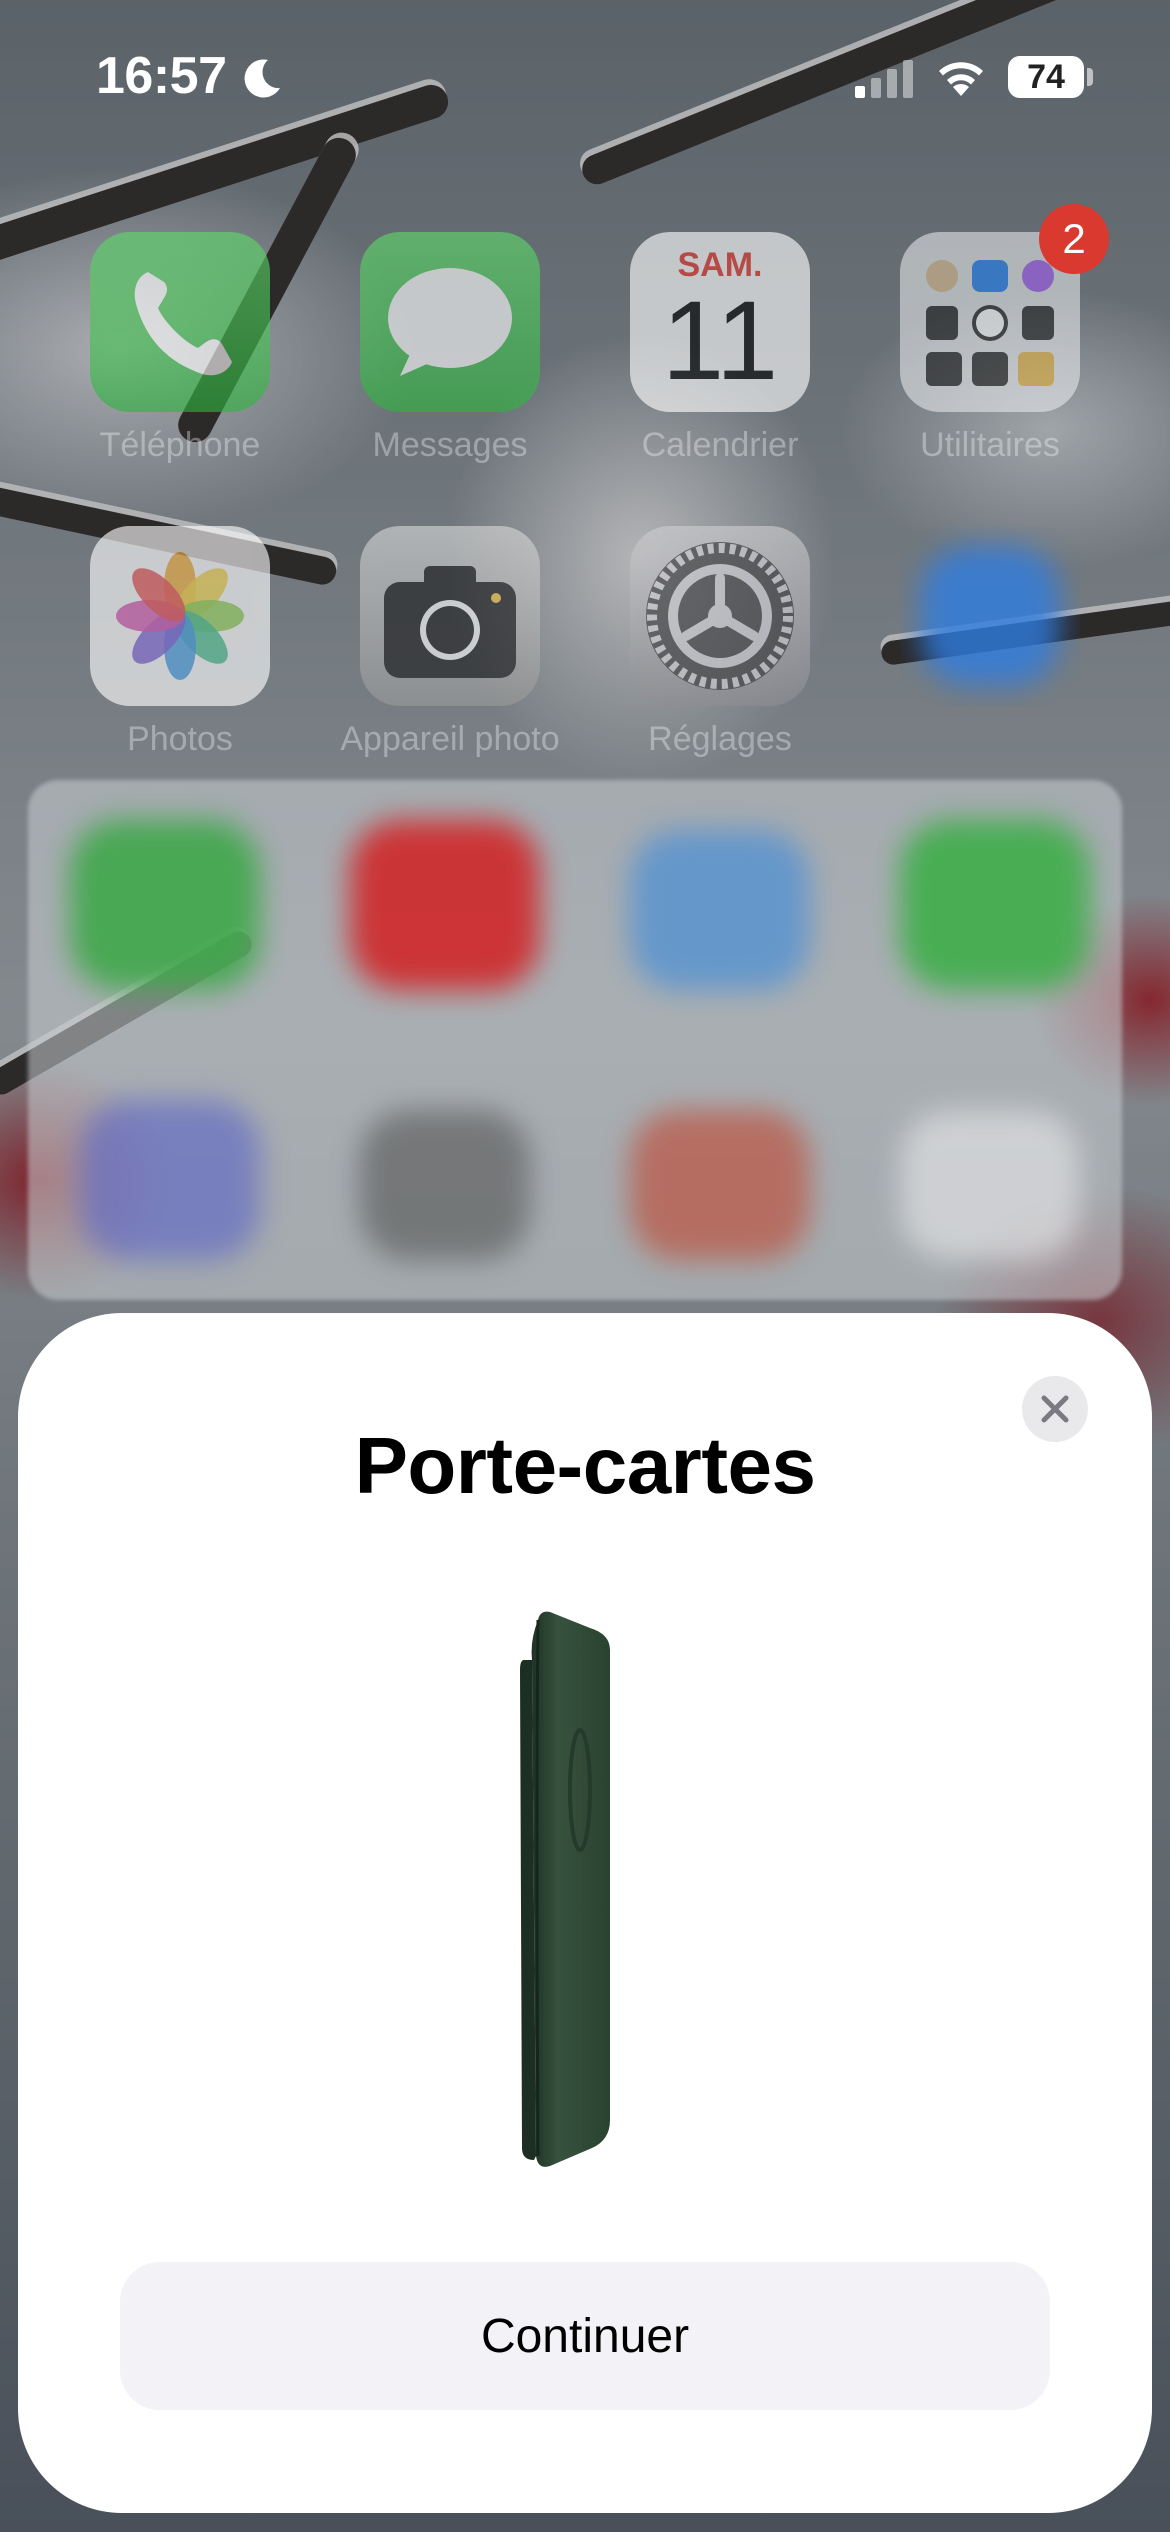 The height and width of the screenshot is (2532, 1170). Describe the element at coordinates (720, 616) in the screenshot. I see `settings-gear-icon` at that location.